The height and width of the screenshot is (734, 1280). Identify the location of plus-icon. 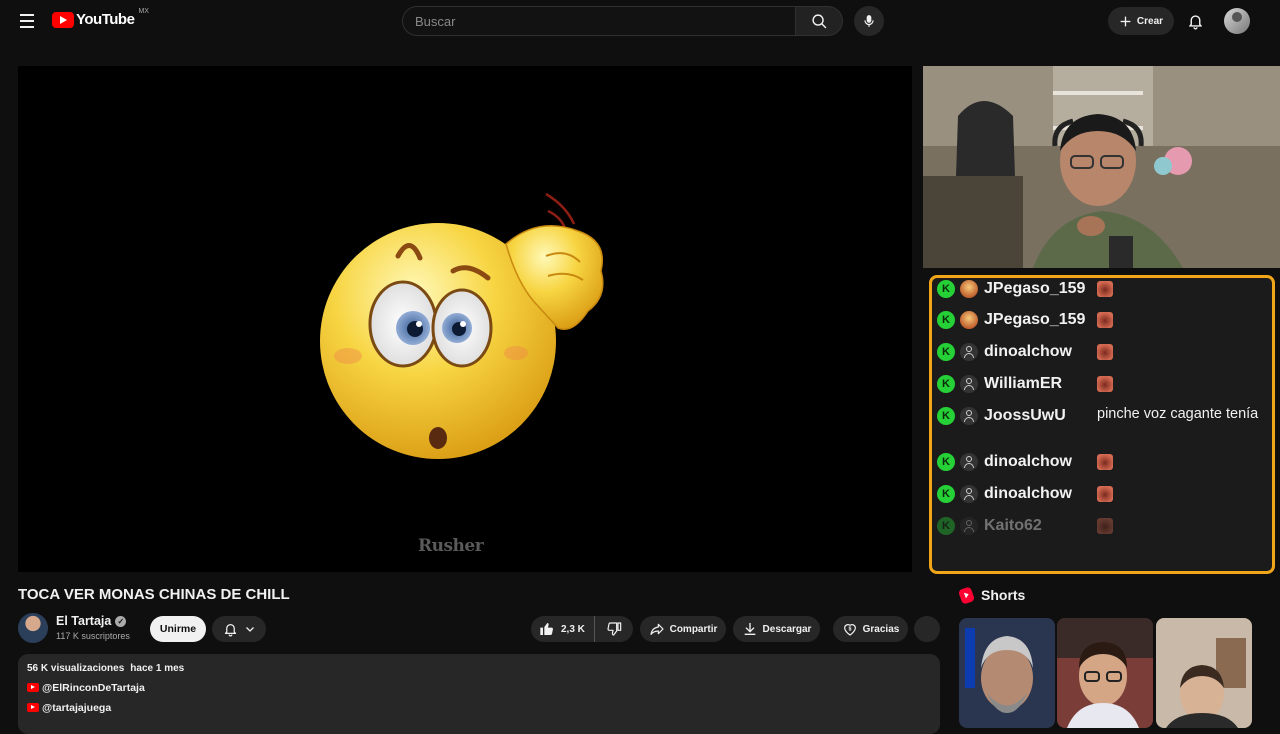
(1125, 21).